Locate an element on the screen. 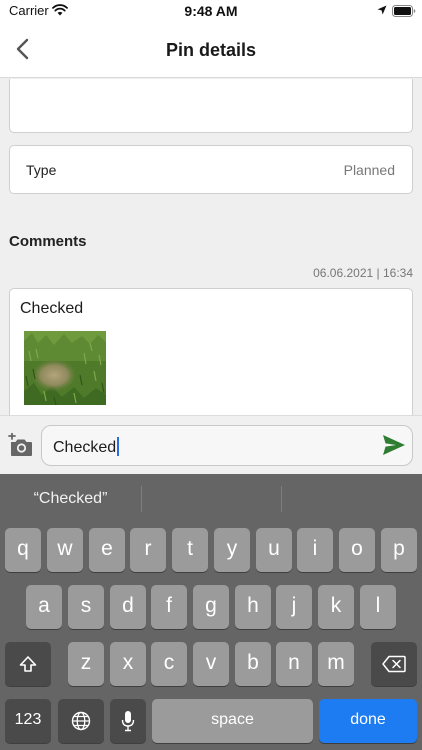 This screenshot has height=750, width=422. comment-text: Checked is located at coordinates (52, 308).